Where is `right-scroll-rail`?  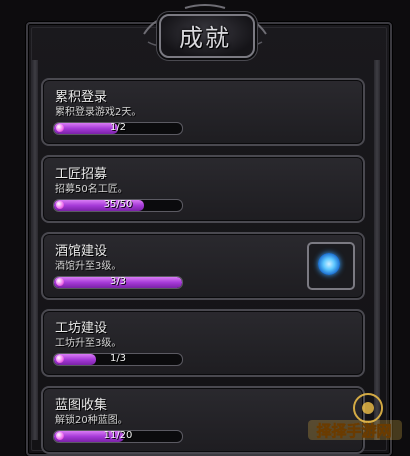 right-scroll-rail is located at coordinates (377, 250).